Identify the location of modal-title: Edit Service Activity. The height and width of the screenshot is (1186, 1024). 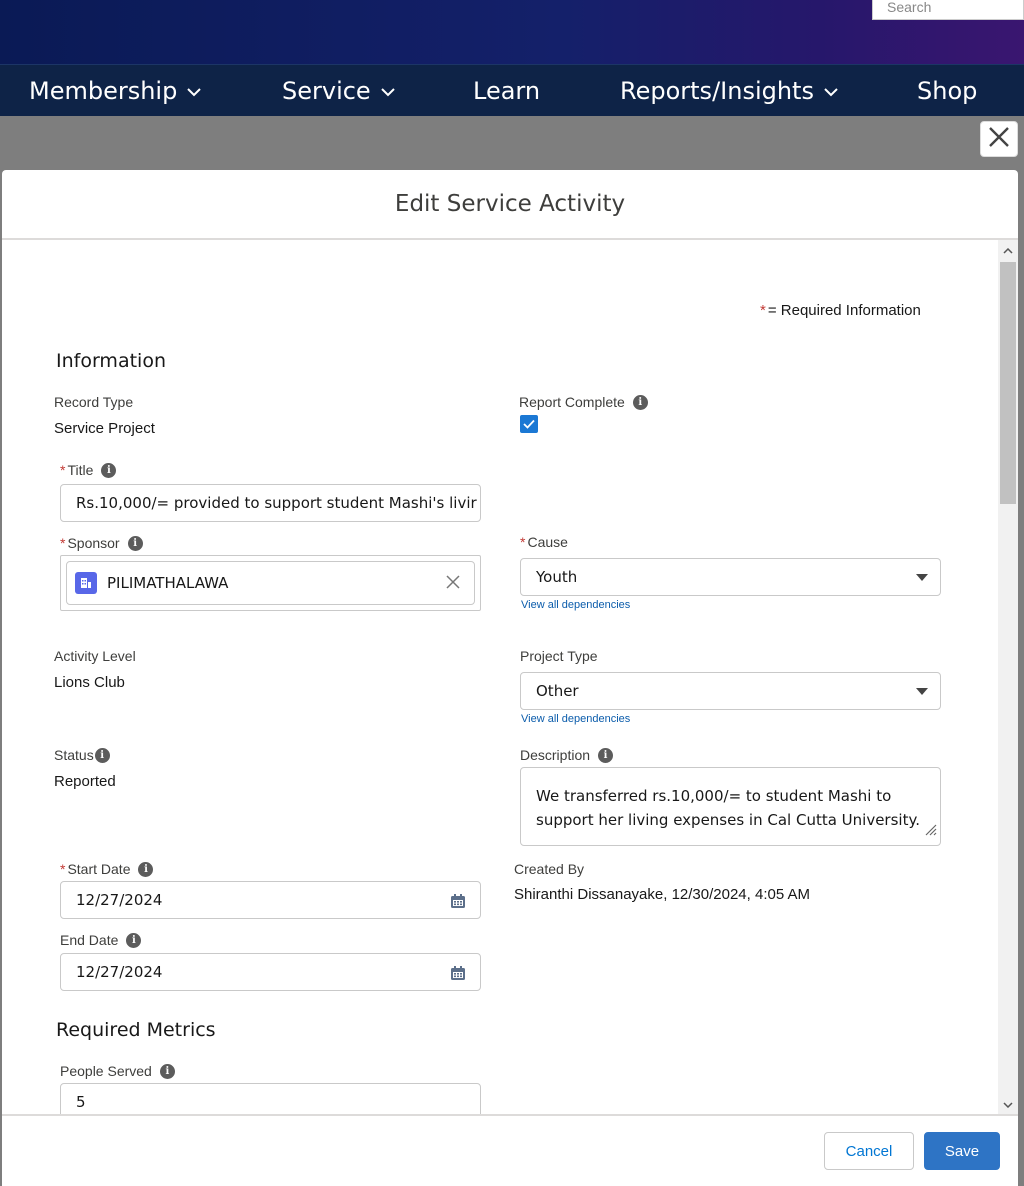
(510, 205).